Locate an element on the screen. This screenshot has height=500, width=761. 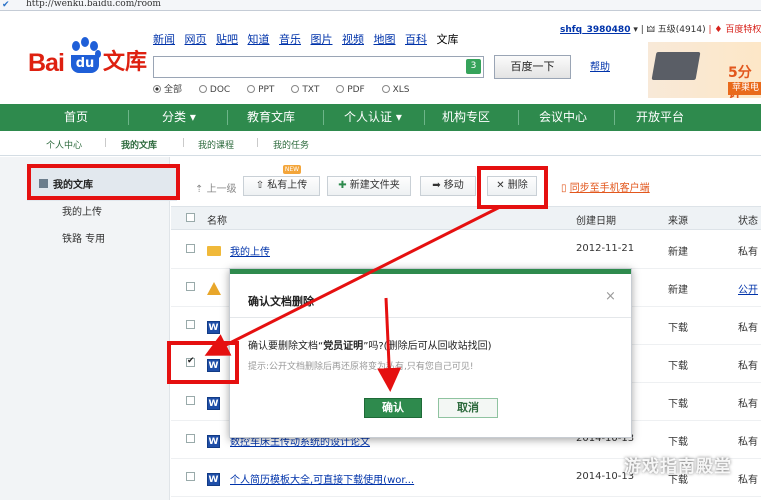
watermark: 游戏指南殿堂 is located at coordinates (678, 467).